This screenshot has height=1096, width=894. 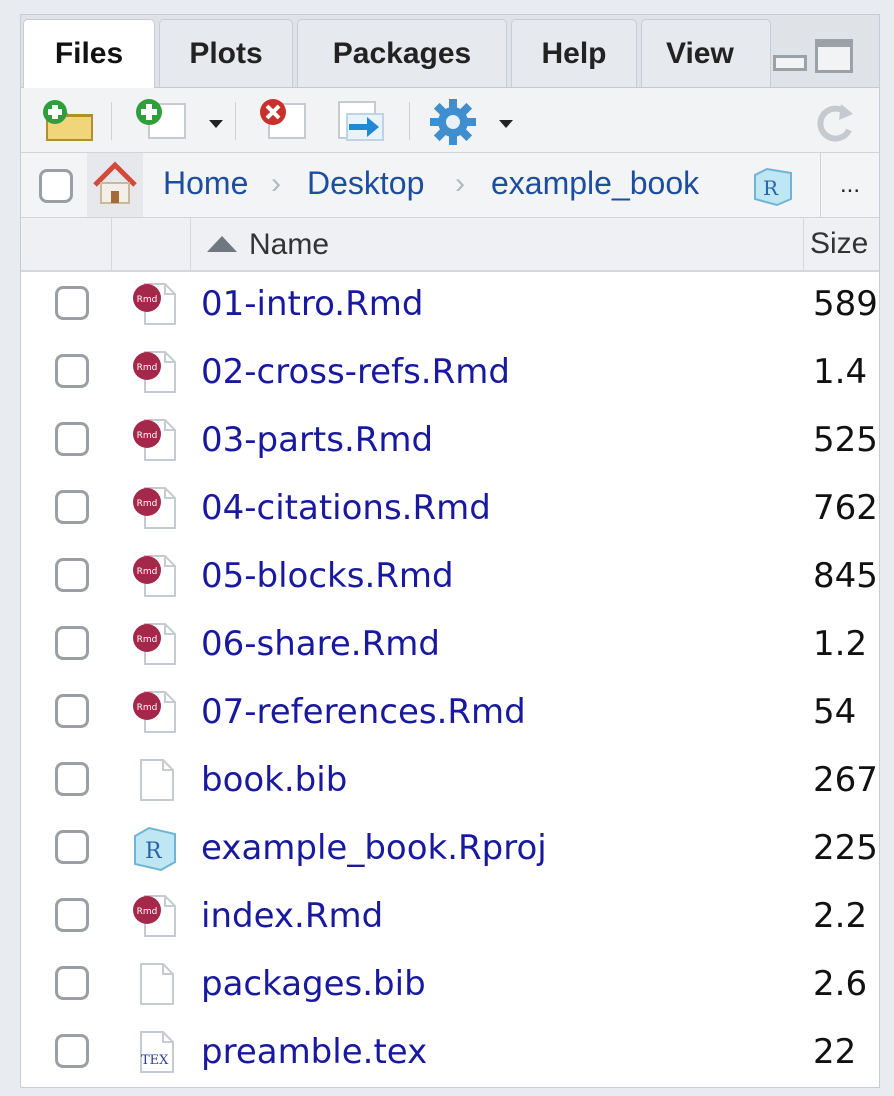 I want to click on window-controls, so click(x=812, y=56).